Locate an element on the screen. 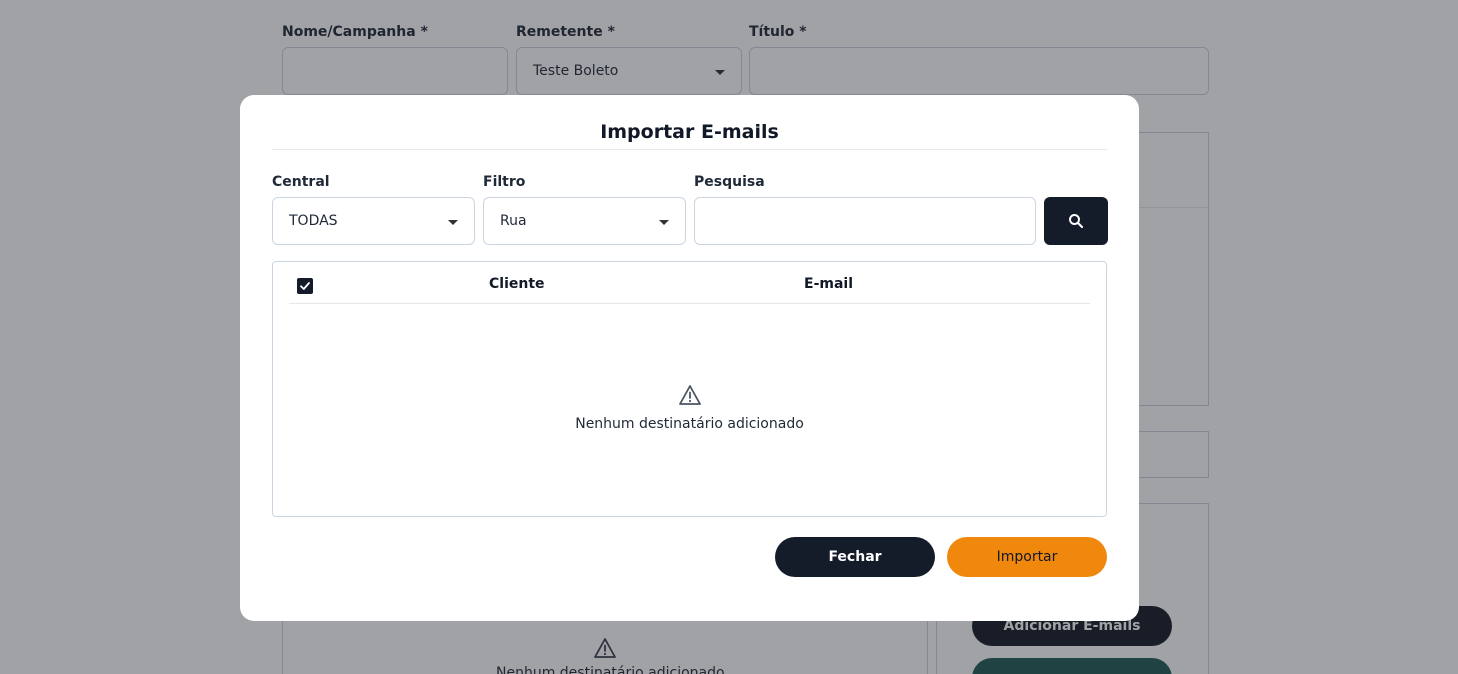  search-label: Pesquisa is located at coordinates (729, 182).